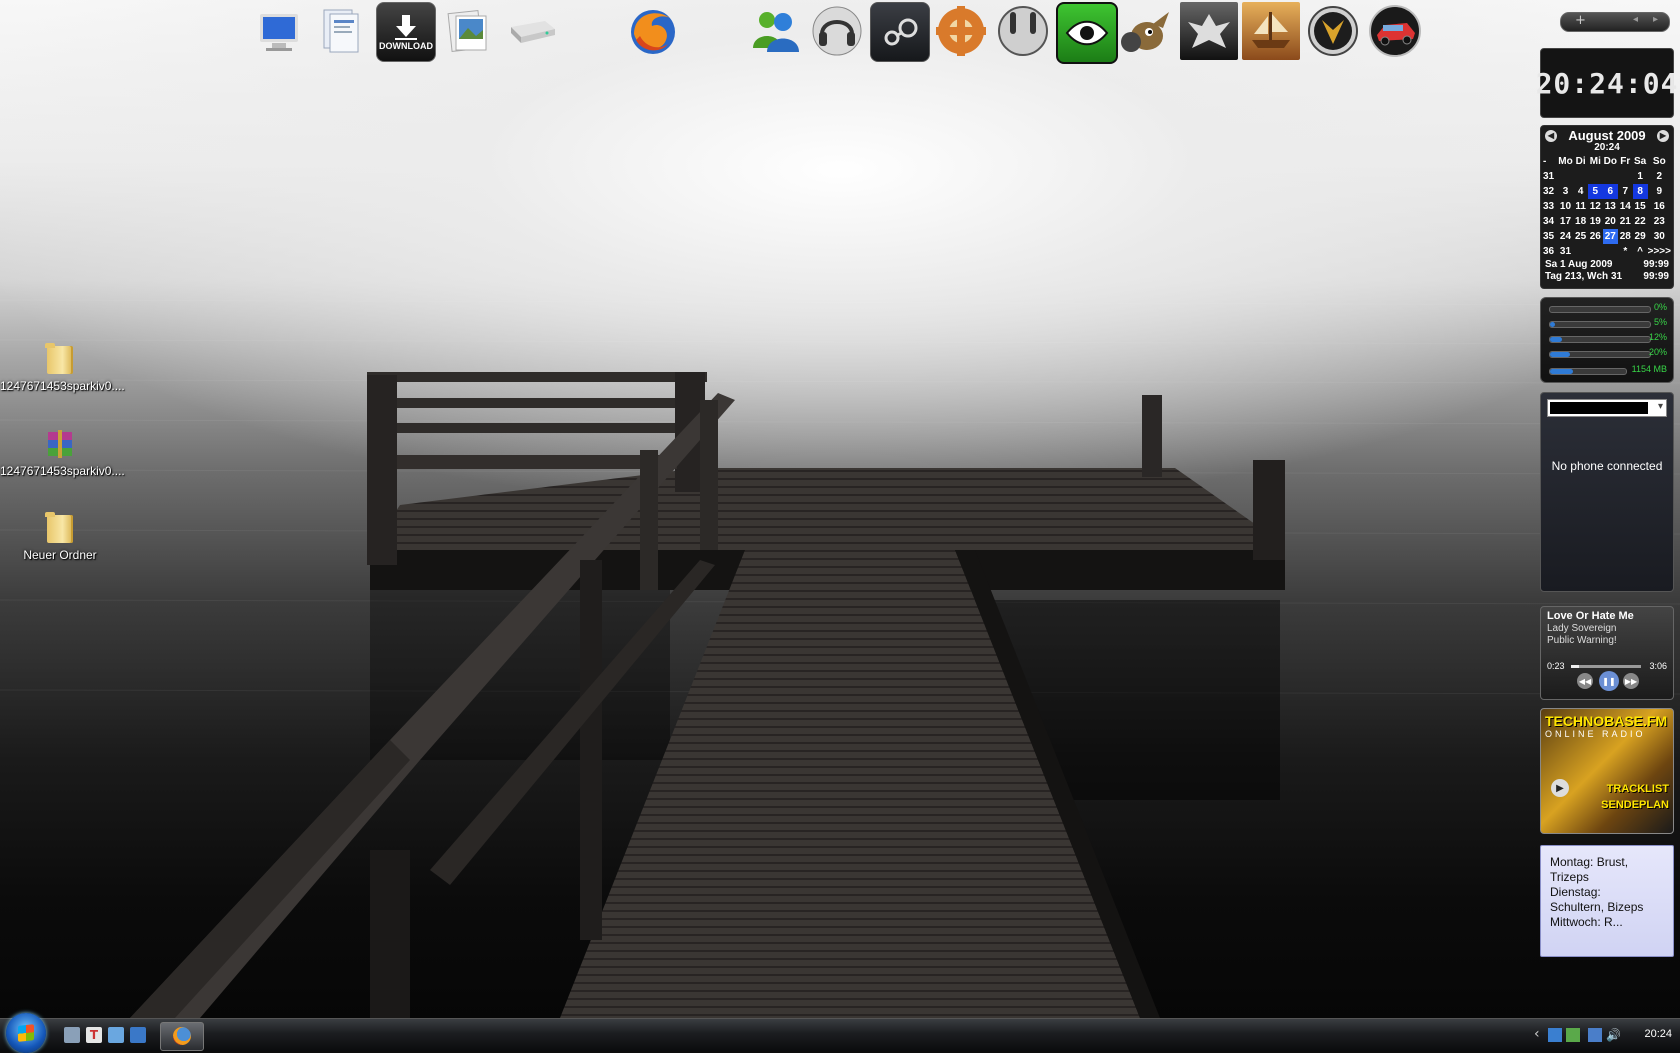 The image size is (1680, 1053). I want to click on team-fortress-icon, so click(961, 31).